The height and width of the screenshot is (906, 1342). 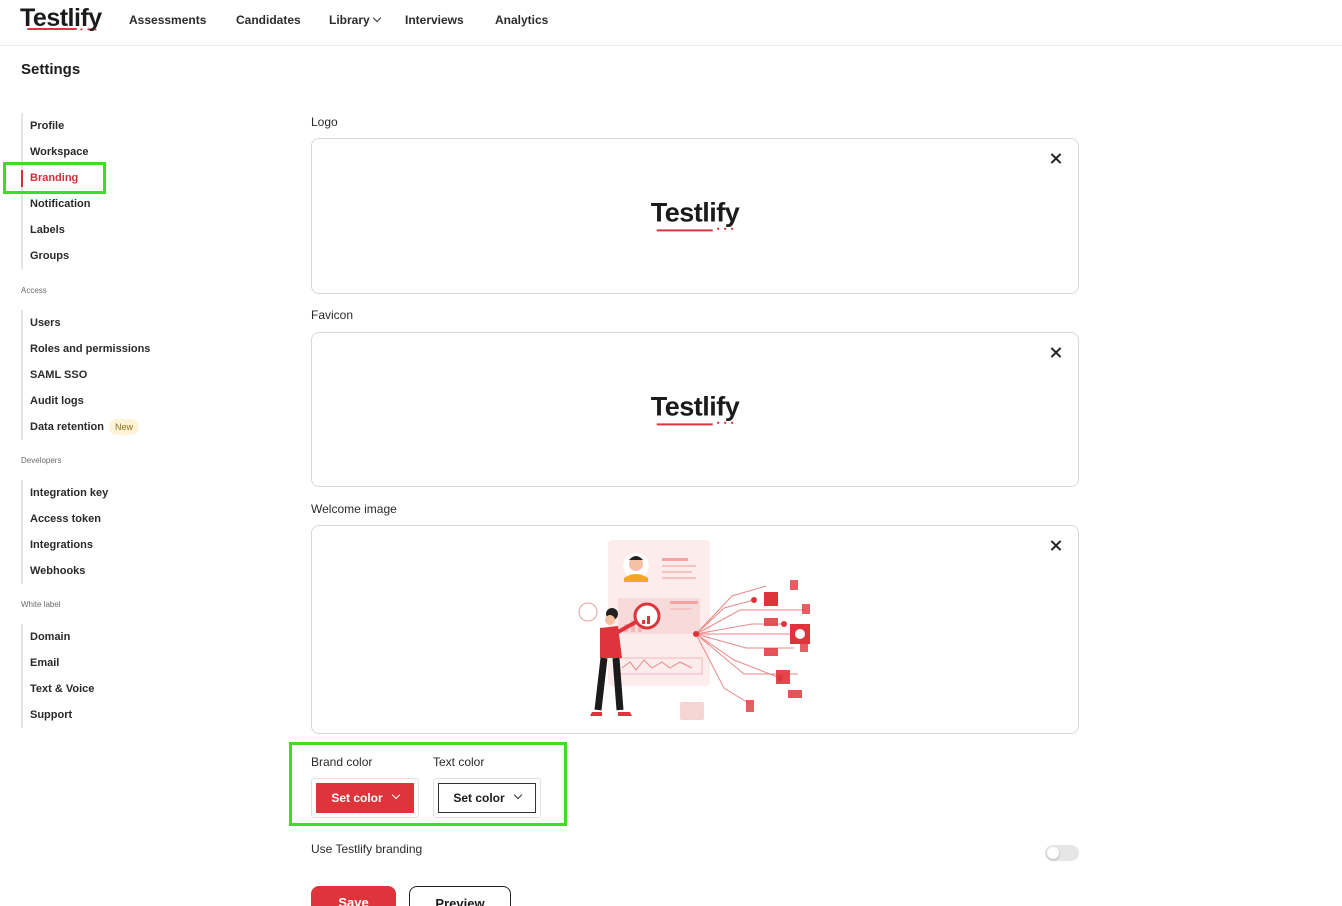 I want to click on welcome-image-label: Welcome image, so click(x=354, y=509).